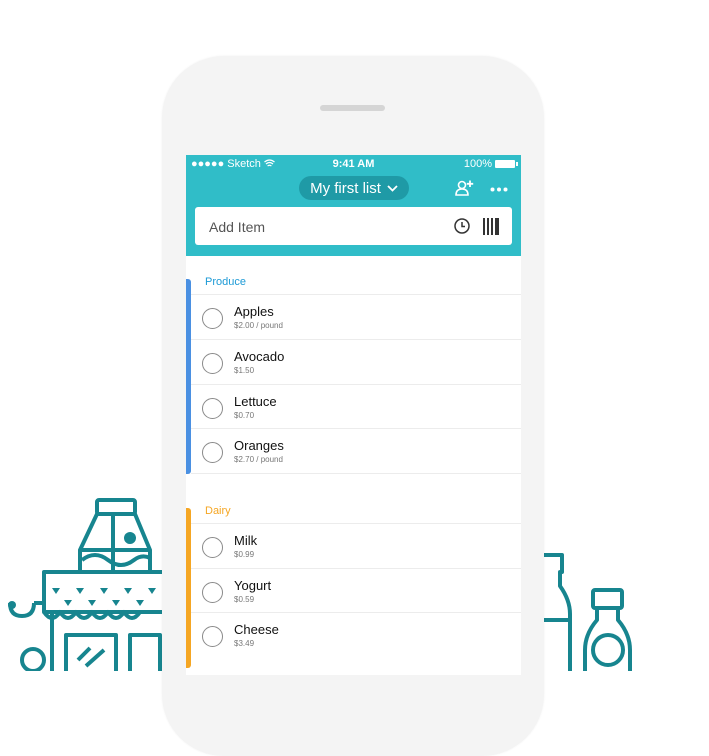  Describe the element at coordinates (258, 459) in the screenshot. I see `item-price: $2.70 / pound` at that location.